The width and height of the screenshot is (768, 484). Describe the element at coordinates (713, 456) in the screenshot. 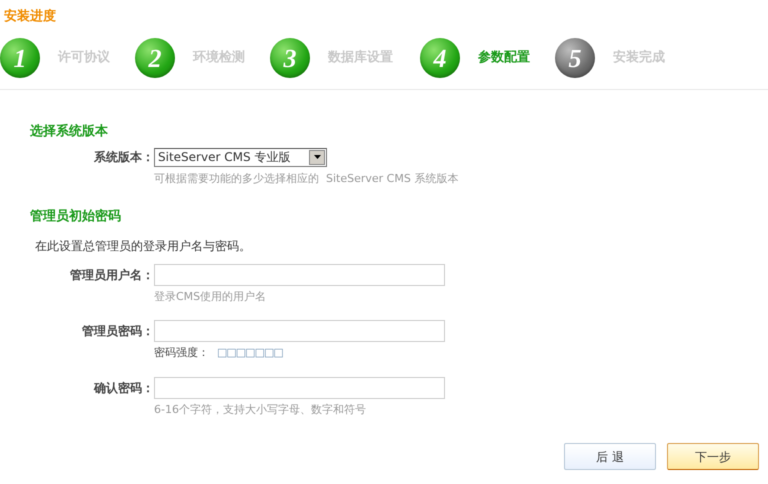

I see `next-button: 下一步` at that location.